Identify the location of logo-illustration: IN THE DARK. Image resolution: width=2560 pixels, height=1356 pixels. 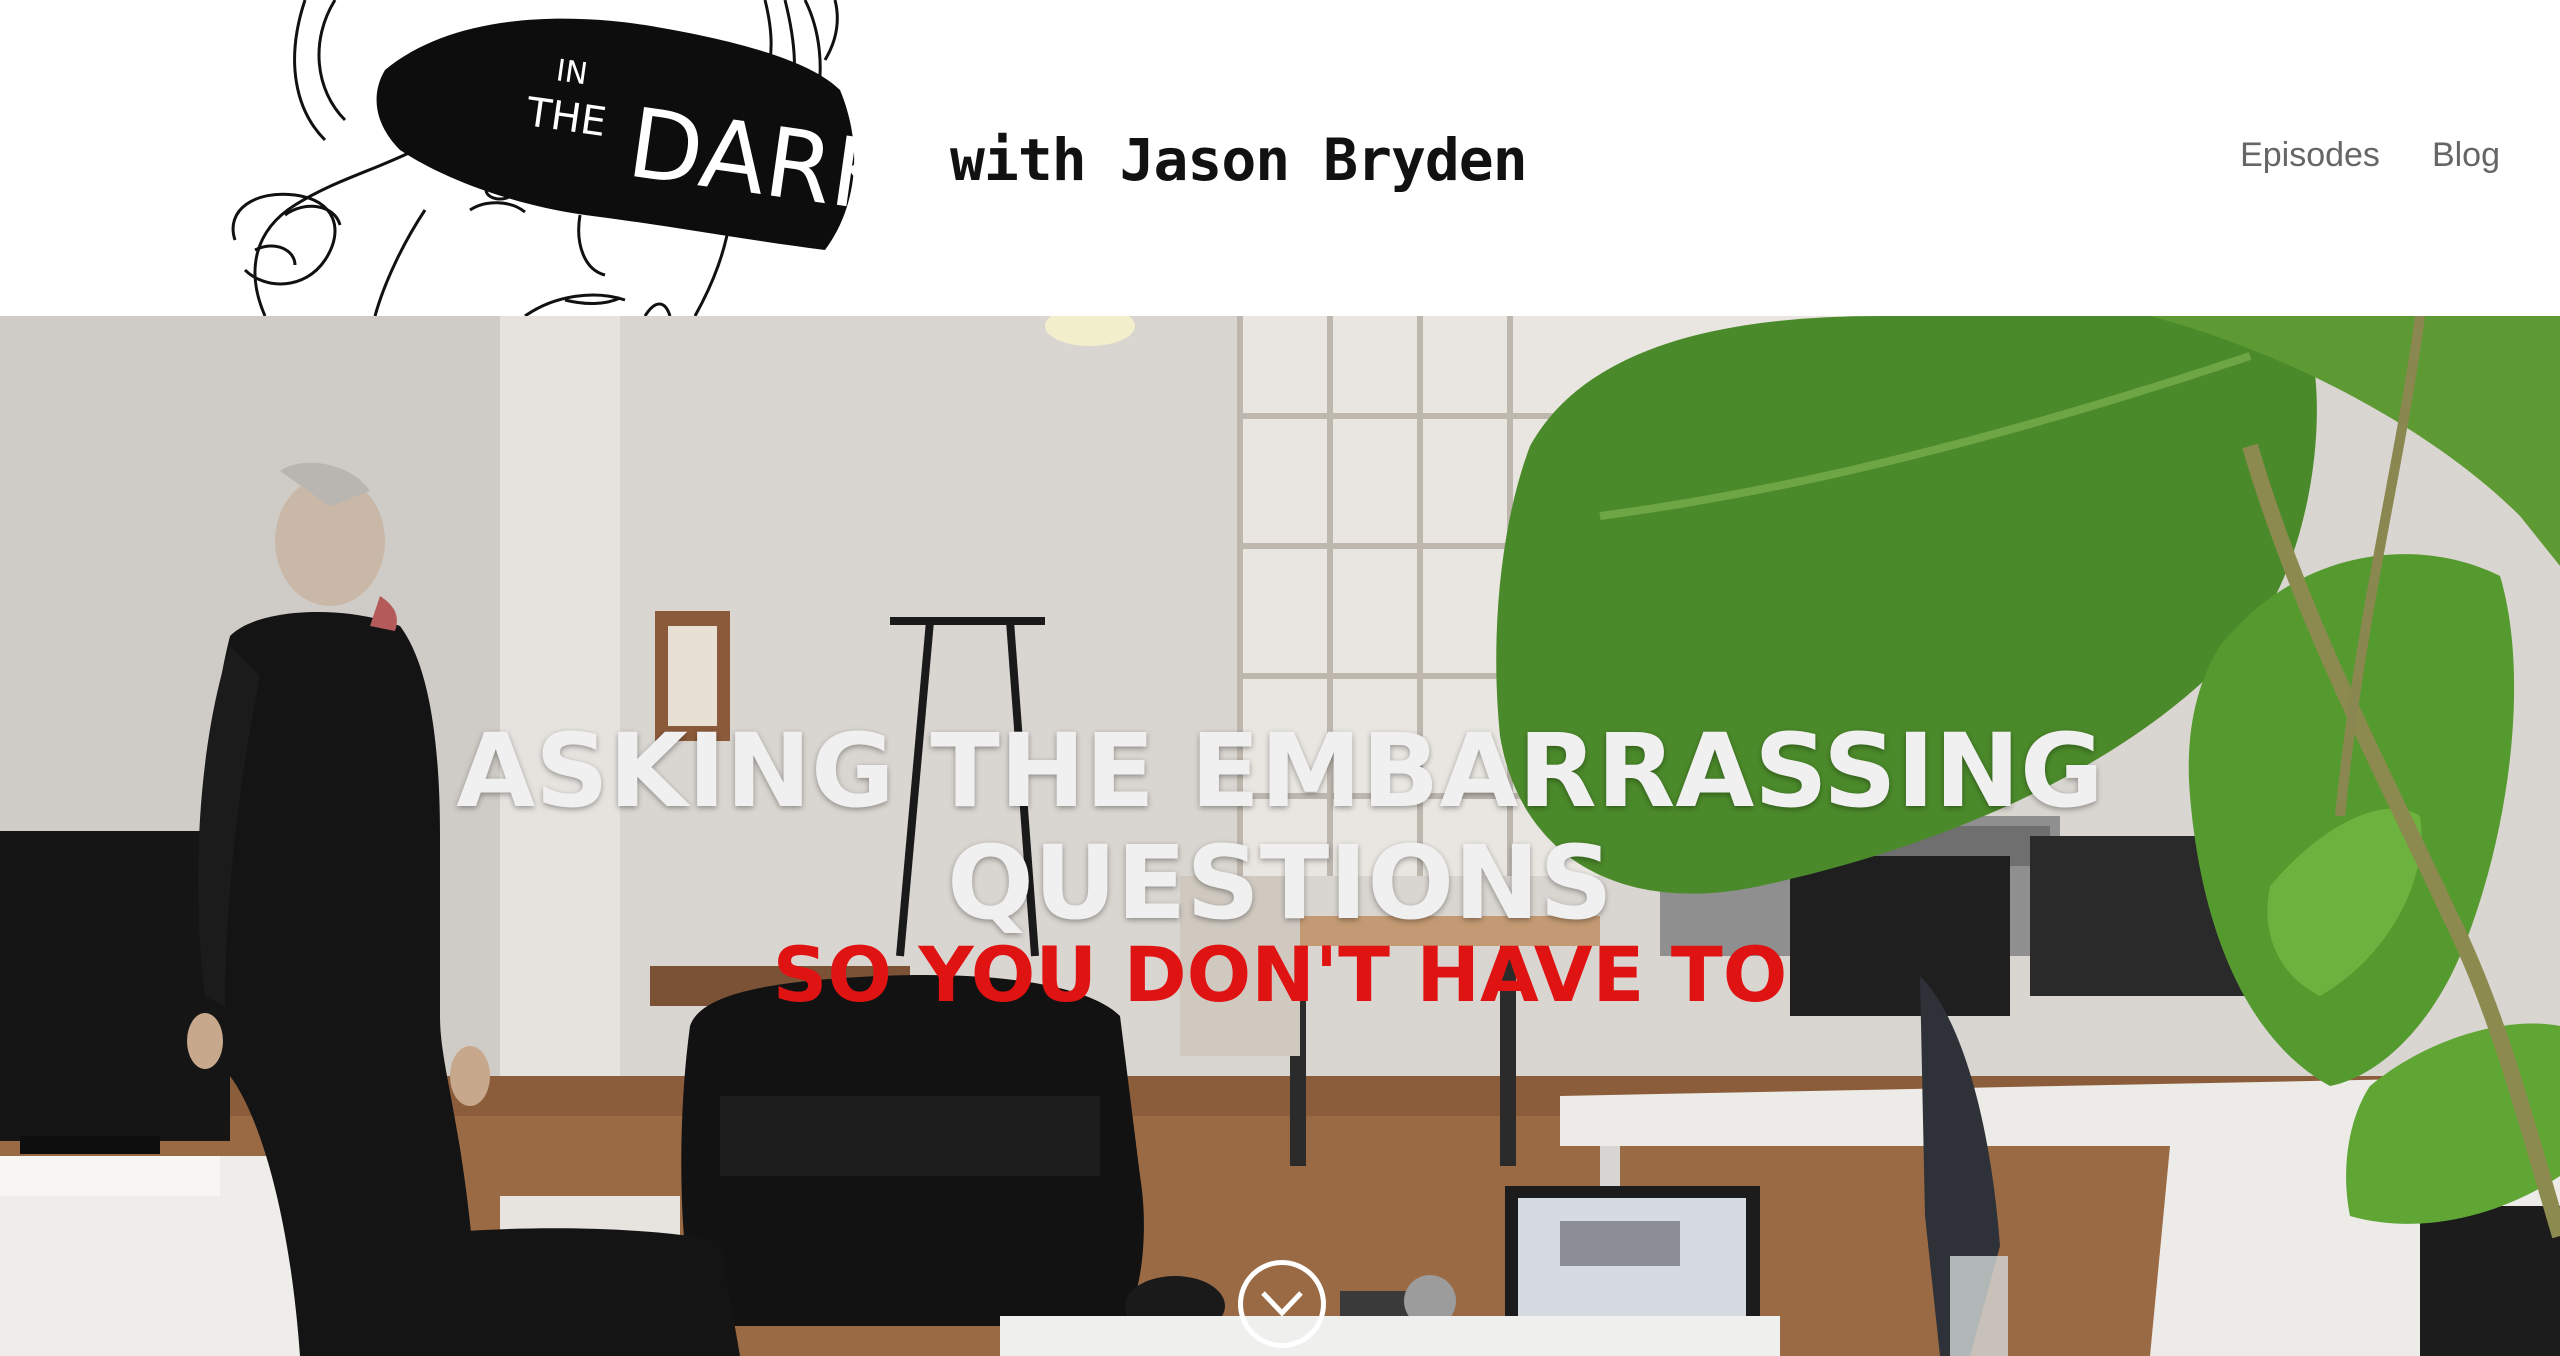
(567, 159).